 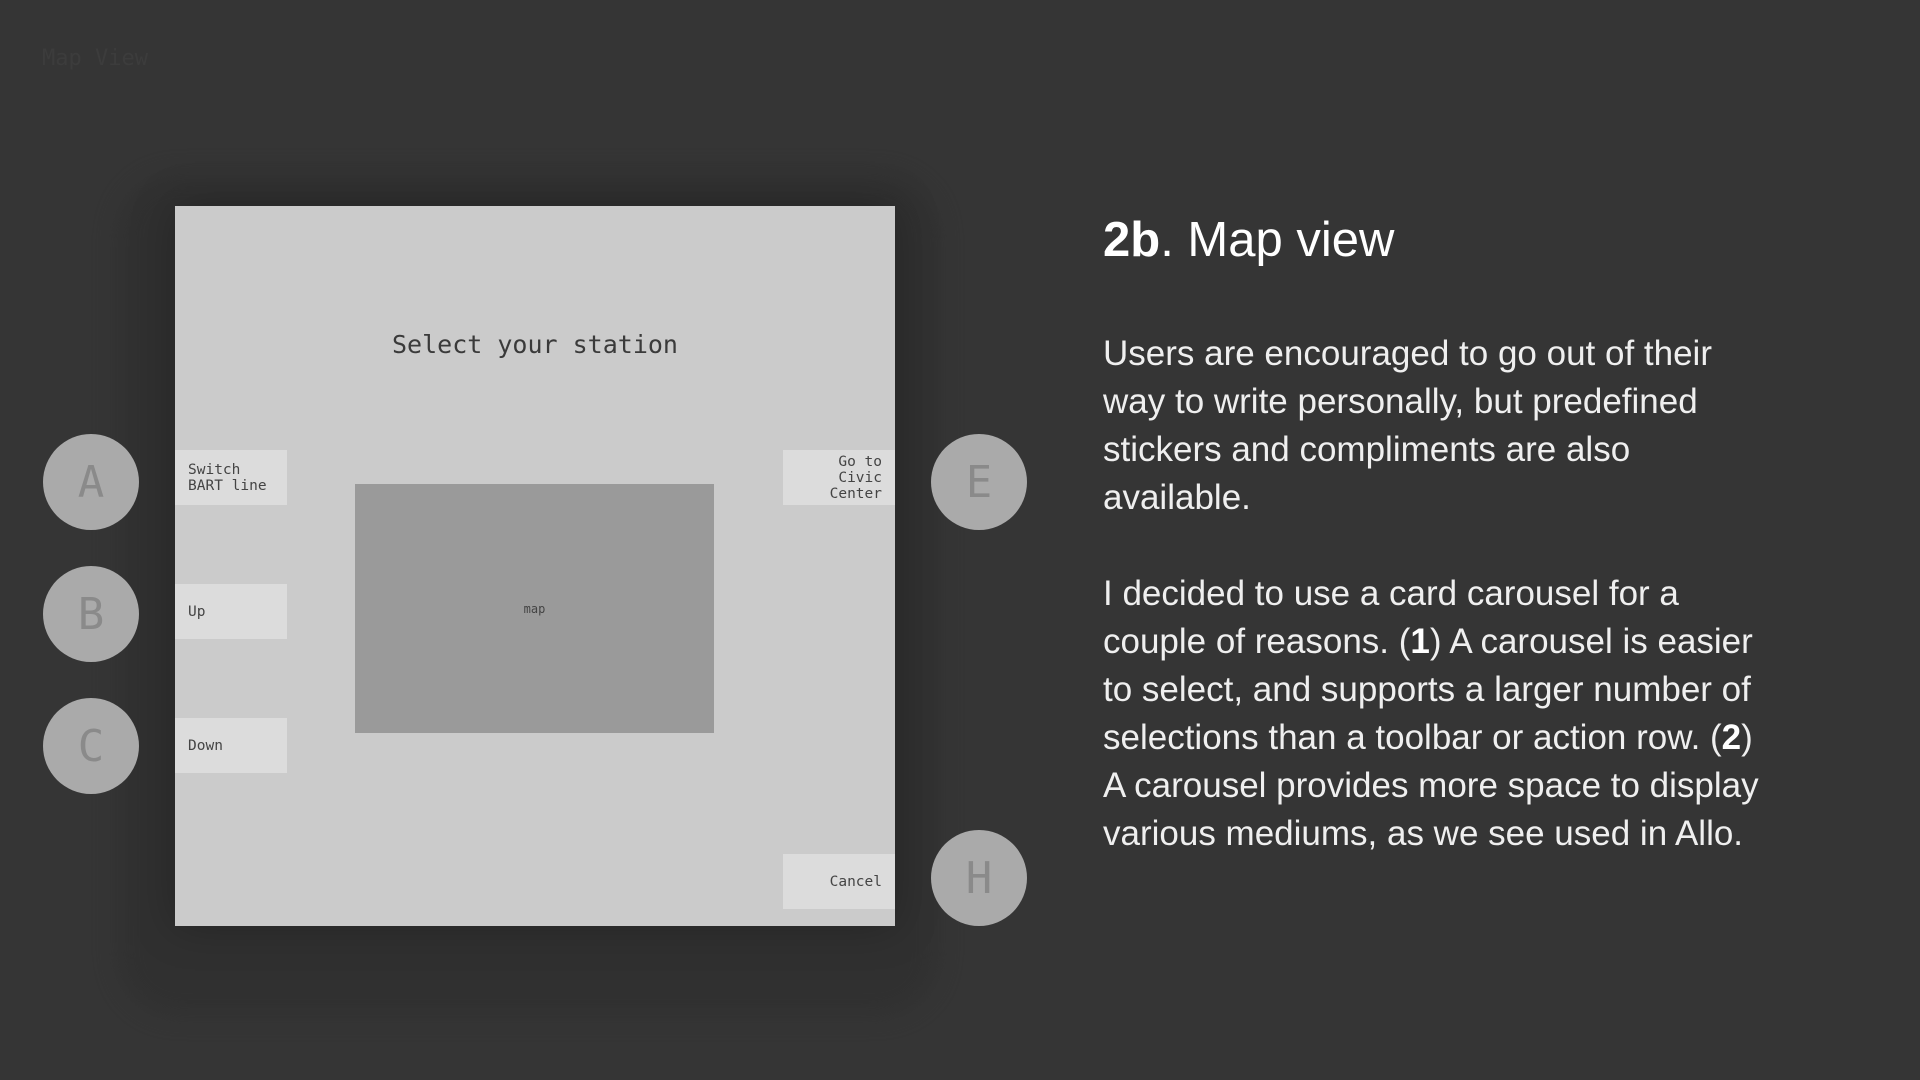 I want to click on page-label: Map View, so click(x=95, y=58).